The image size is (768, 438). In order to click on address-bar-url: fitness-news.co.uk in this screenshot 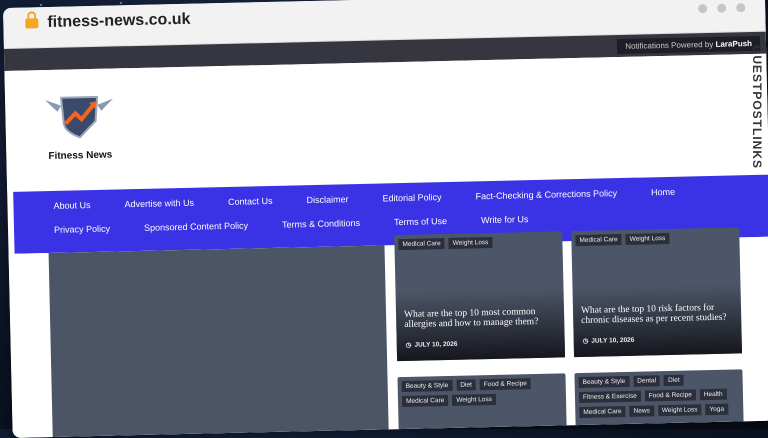, I will do `click(119, 21)`.